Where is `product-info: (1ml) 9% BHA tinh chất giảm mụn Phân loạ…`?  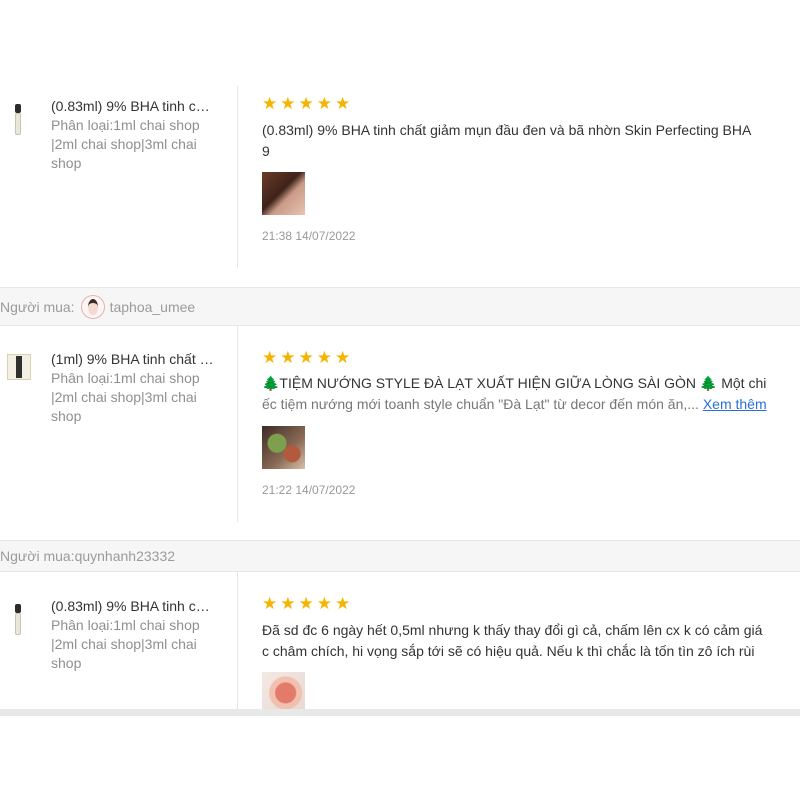
product-info: (1ml) 9% BHA tinh chất giảm mụn Phân loạ… is located at coordinates (136, 388).